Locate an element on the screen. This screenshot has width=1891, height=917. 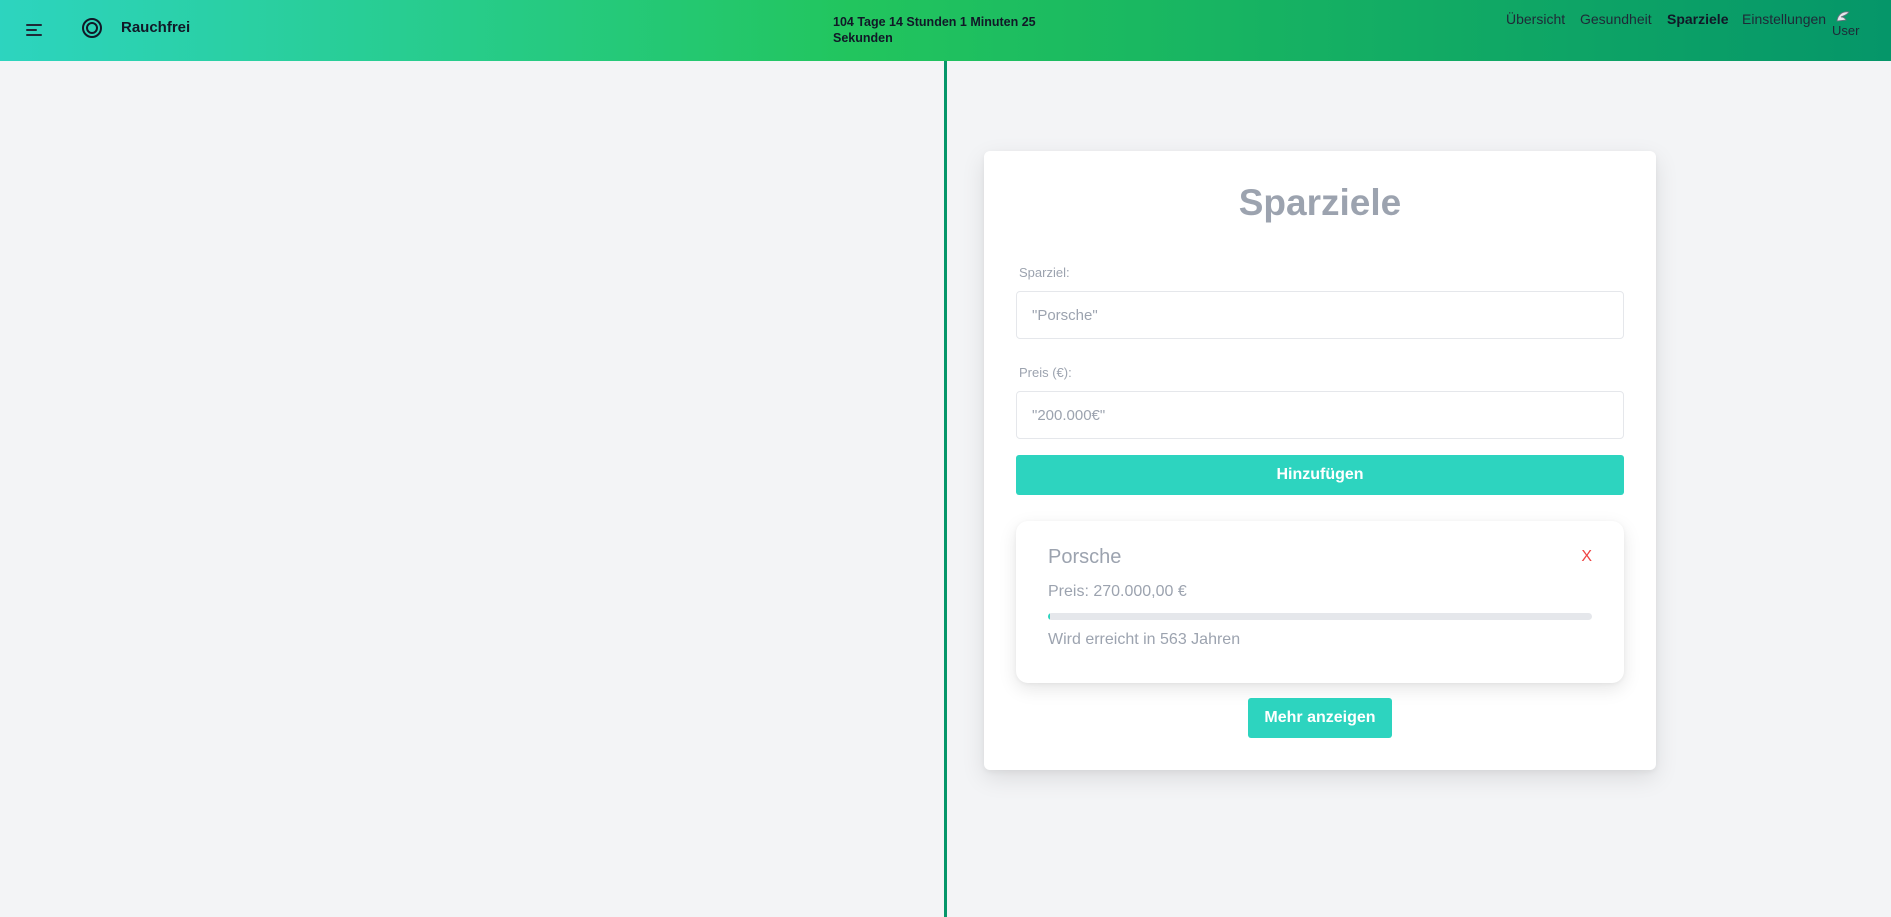
goal-label: Sparziel: is located at coordinates (1044, 272).